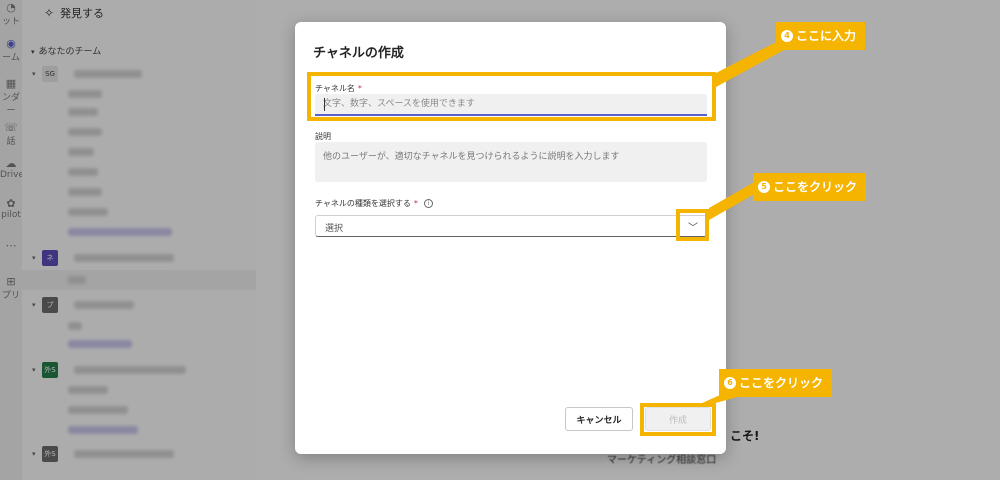 The height and width of the screenshot is (480, 1000). I want to click on required-mark: *, so click(415, 203).